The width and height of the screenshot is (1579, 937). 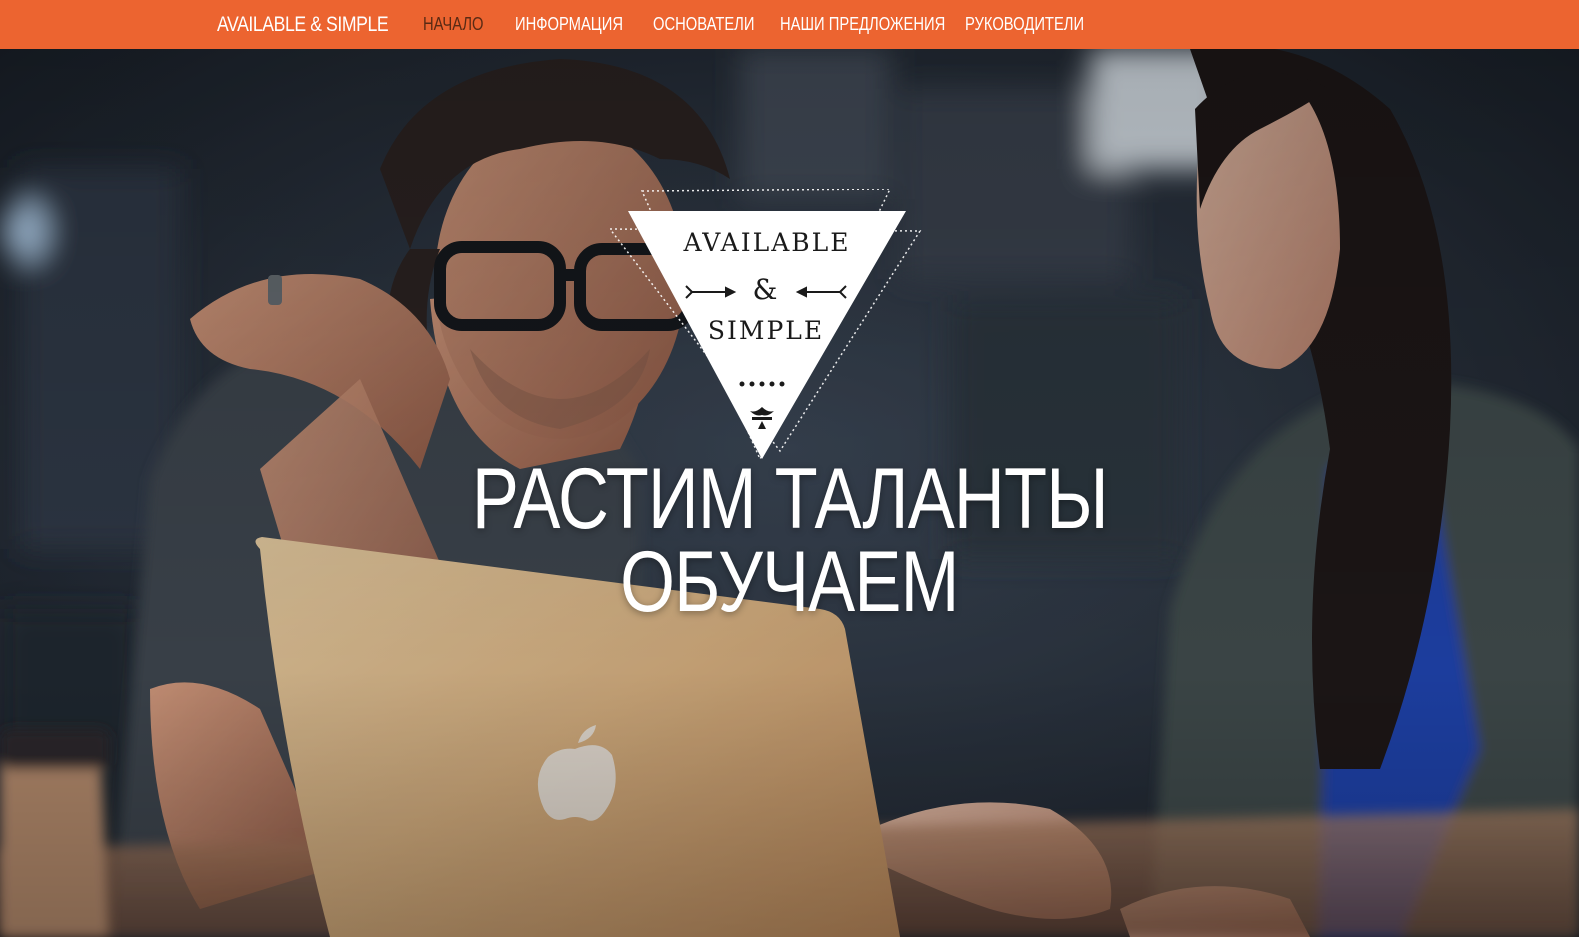 I want to click on nav-item-start: НАЧАЛО, so click(x=453, y=24).